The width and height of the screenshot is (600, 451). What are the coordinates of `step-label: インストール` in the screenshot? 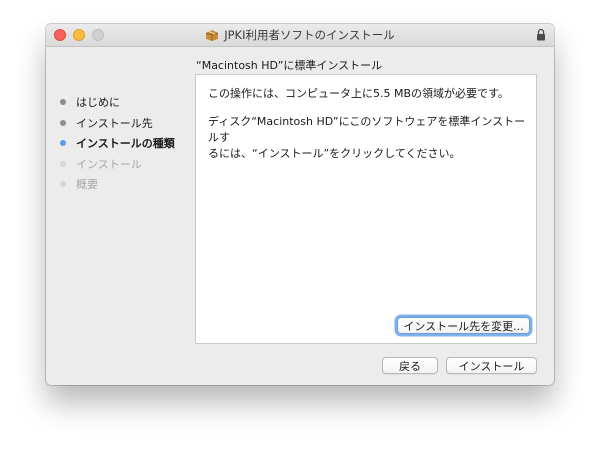 It's located at (109, 164).